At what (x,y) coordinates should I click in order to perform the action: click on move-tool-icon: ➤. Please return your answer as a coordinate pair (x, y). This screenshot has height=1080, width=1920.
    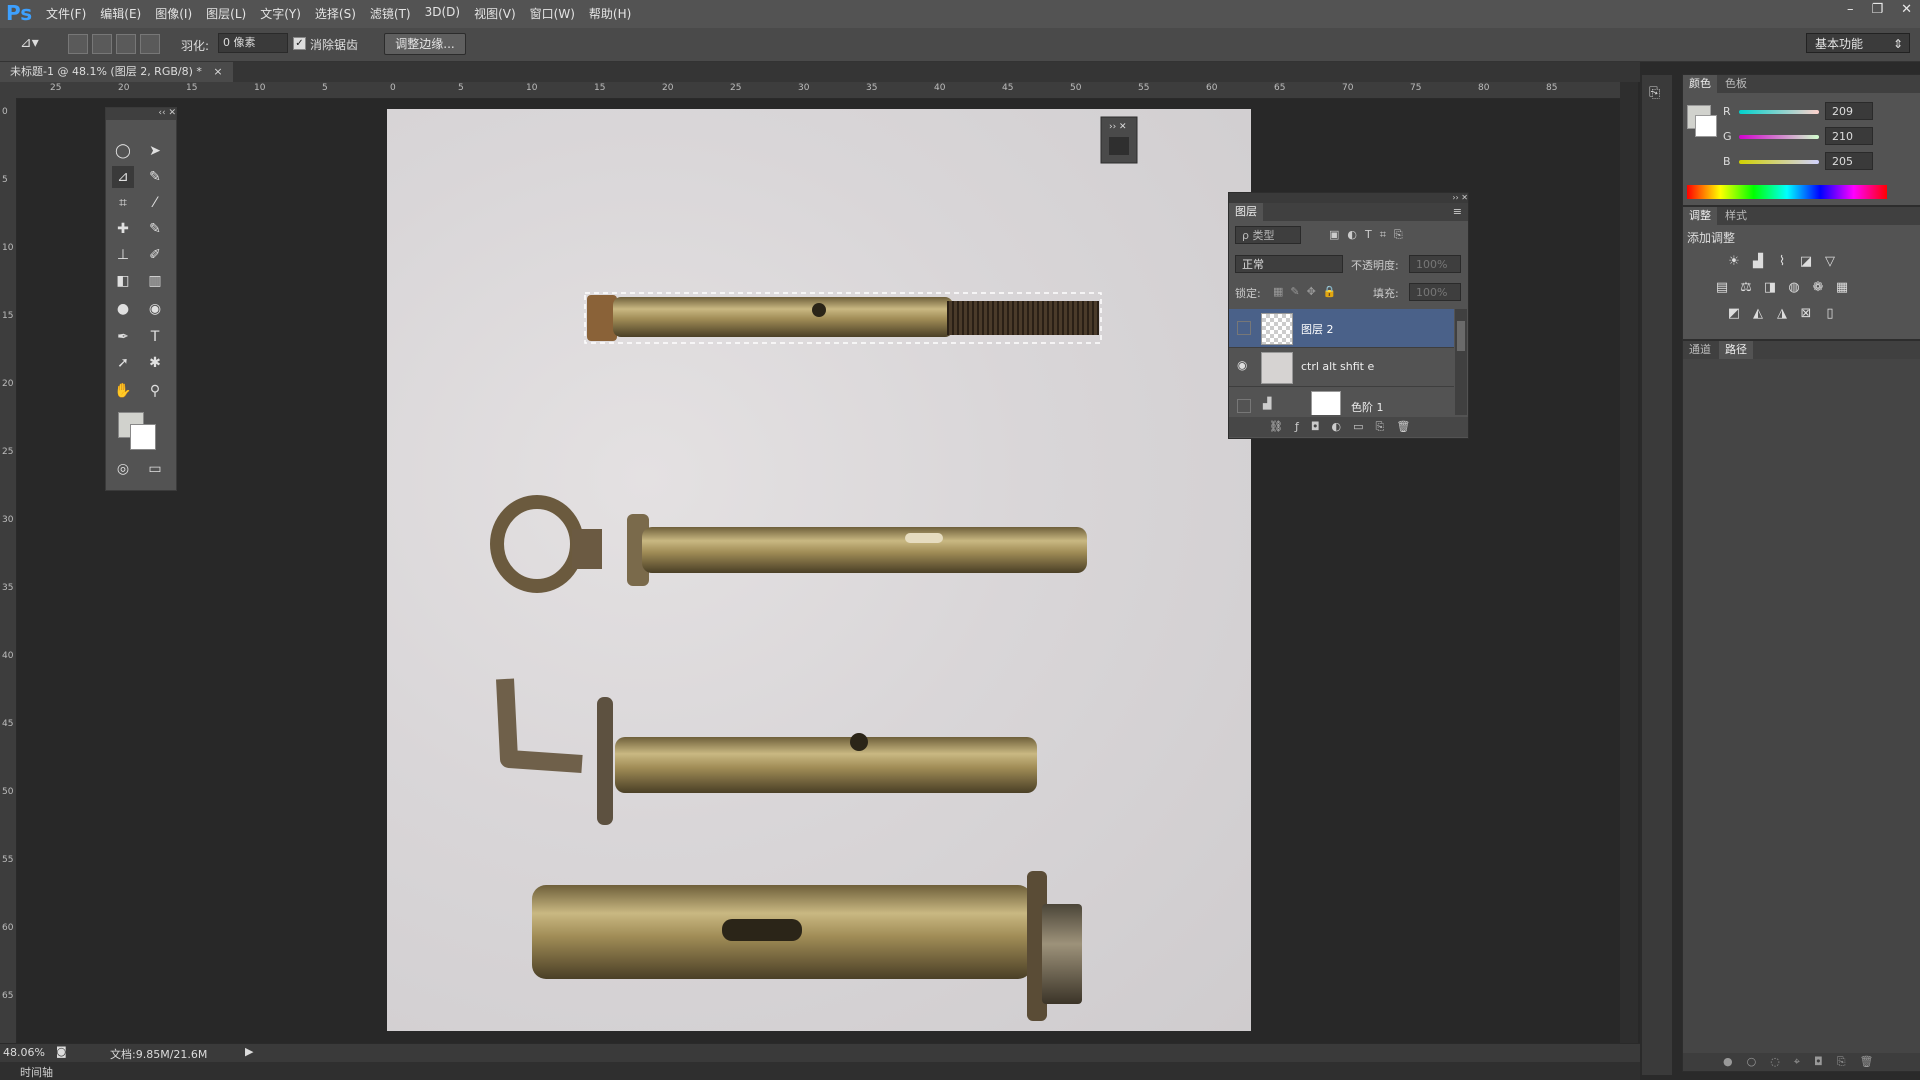
    Looking at the image, I should click on (155, 151).